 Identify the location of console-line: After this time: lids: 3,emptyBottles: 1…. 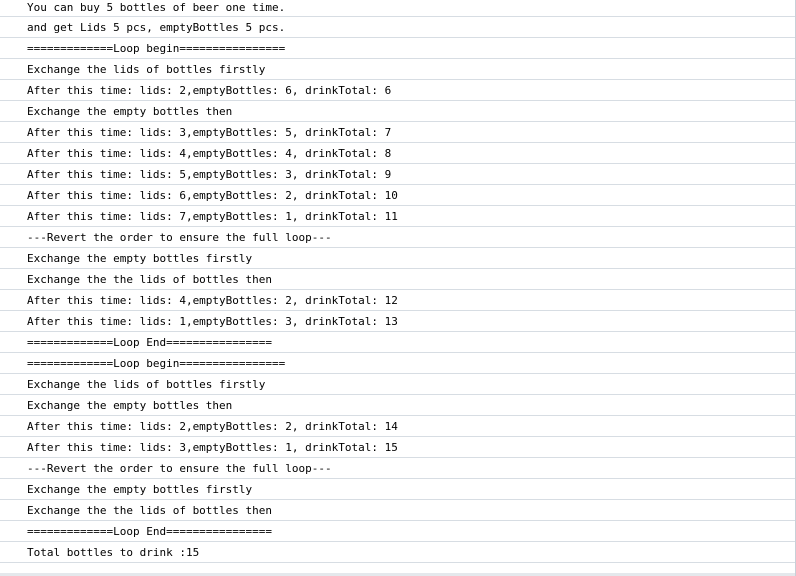
(397, 447).